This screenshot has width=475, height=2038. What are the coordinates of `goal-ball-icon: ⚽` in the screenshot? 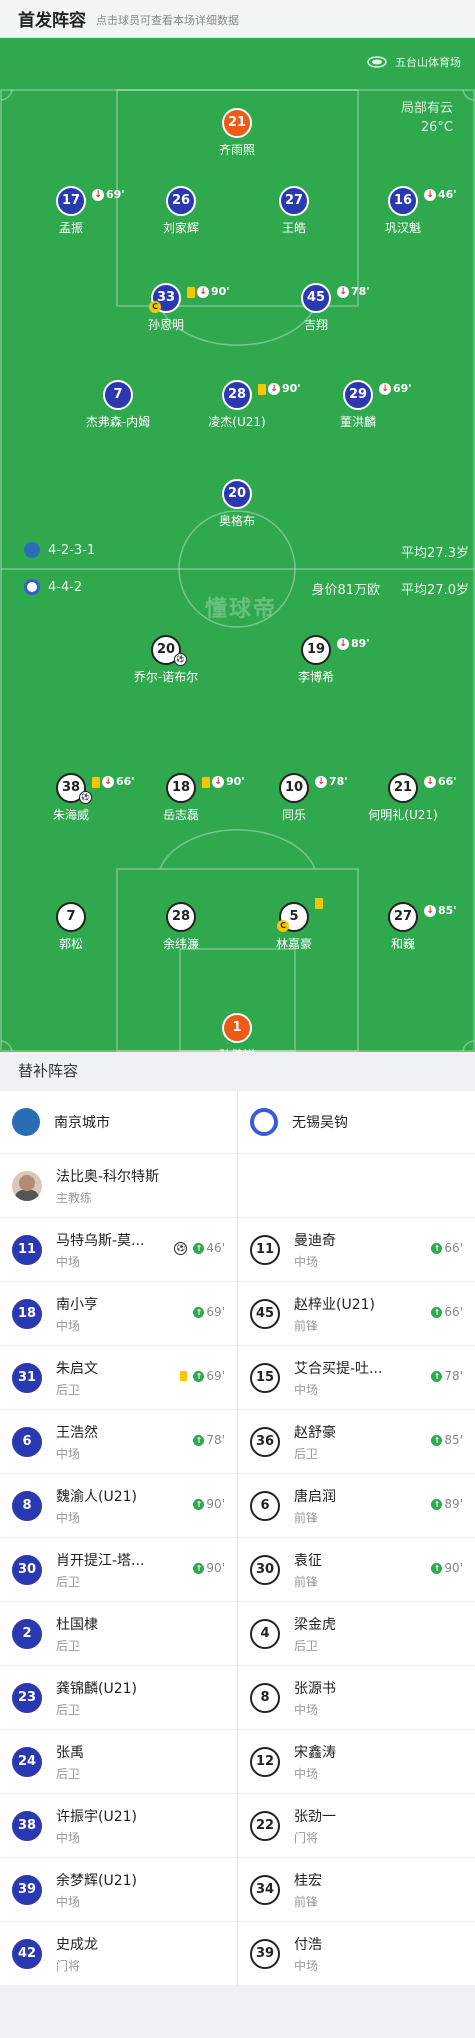 It's located at (180, 659).